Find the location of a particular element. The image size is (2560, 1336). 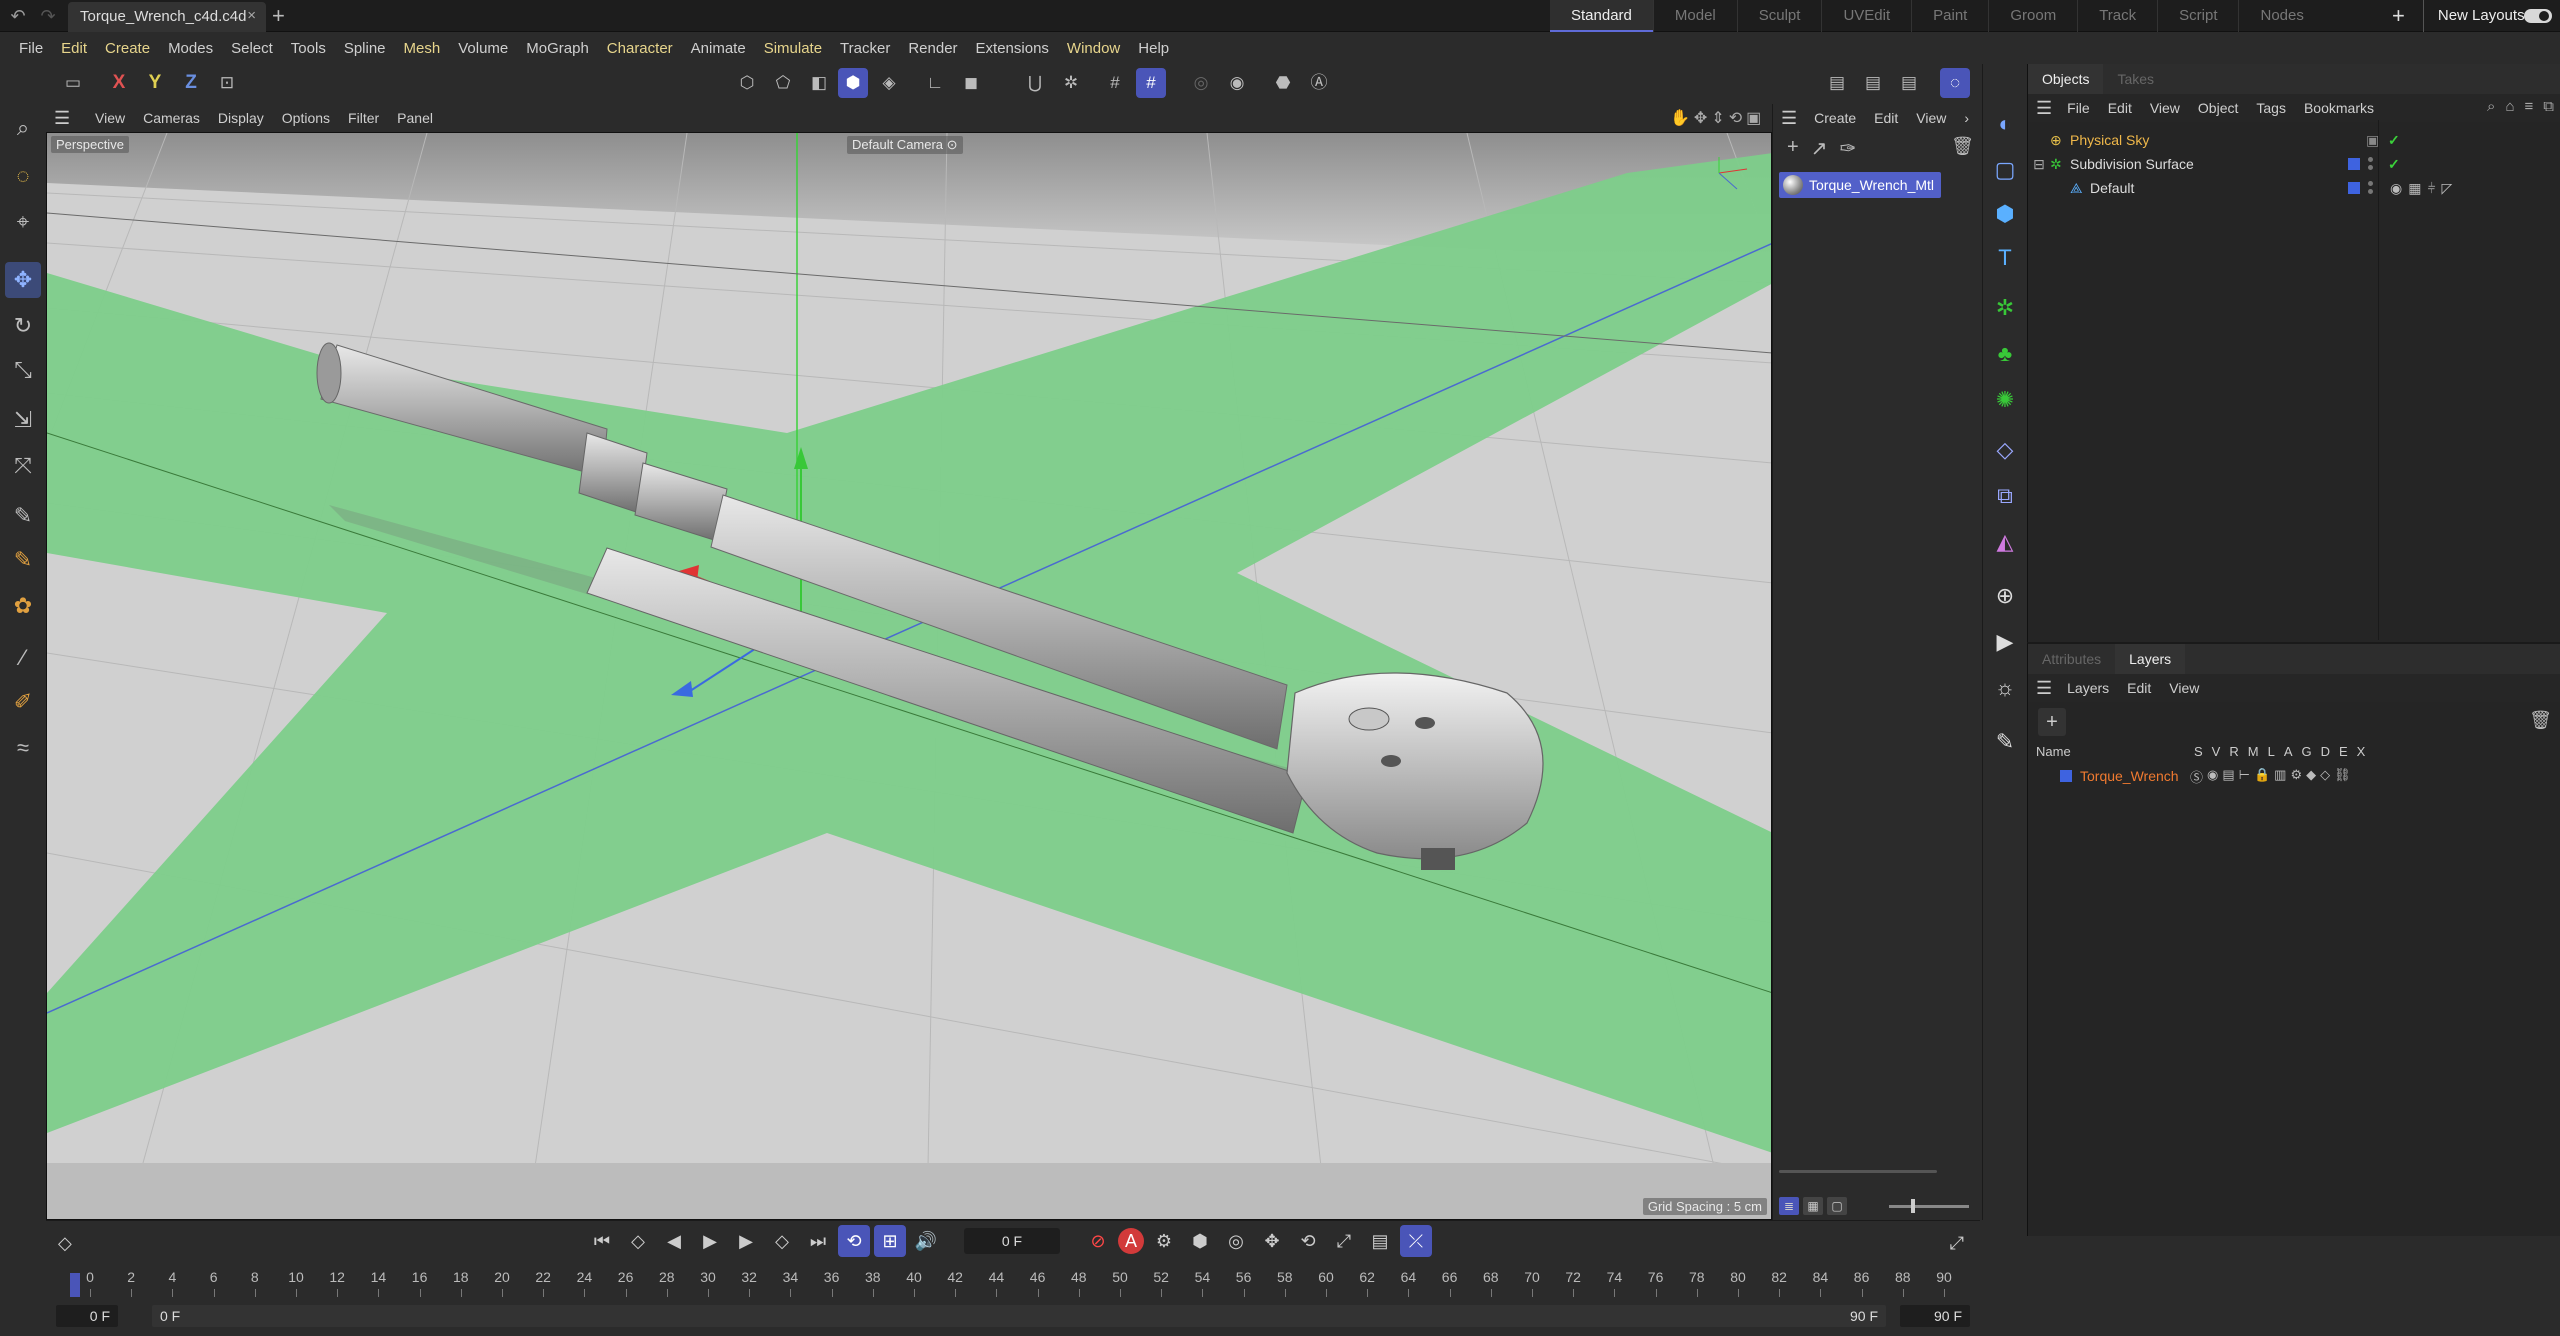

viewport-menu-item: Options is located at coordinates (306, 118).